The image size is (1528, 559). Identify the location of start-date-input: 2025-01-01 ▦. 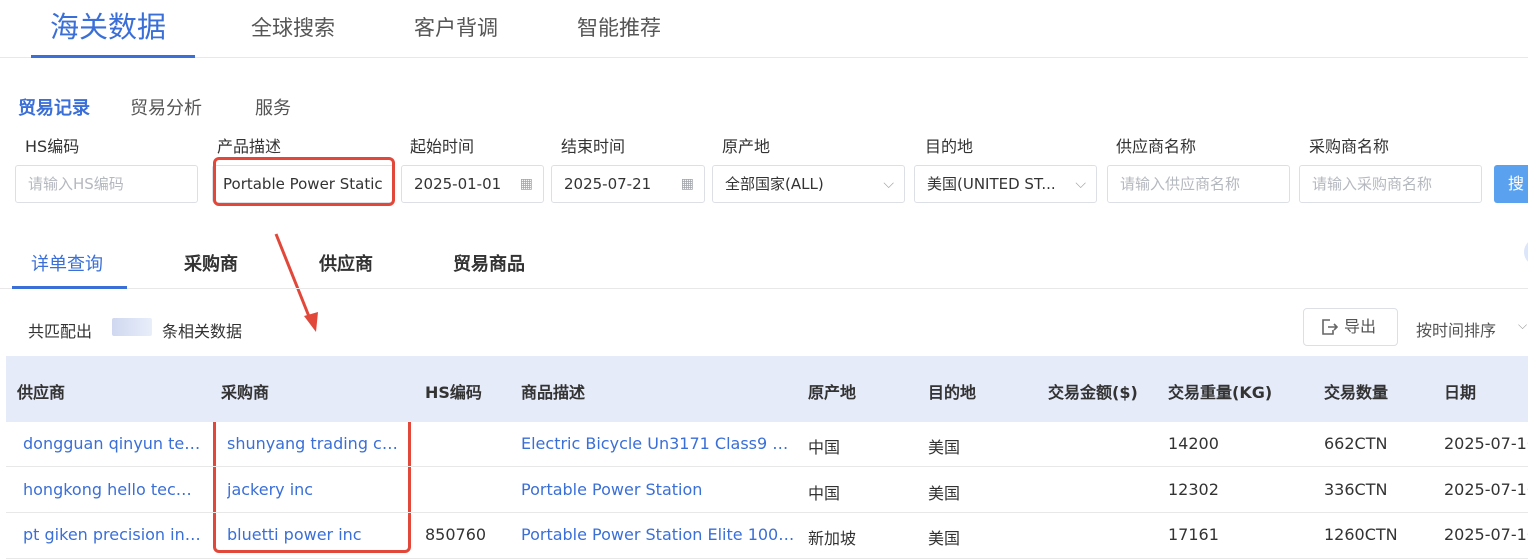
(472, 184).